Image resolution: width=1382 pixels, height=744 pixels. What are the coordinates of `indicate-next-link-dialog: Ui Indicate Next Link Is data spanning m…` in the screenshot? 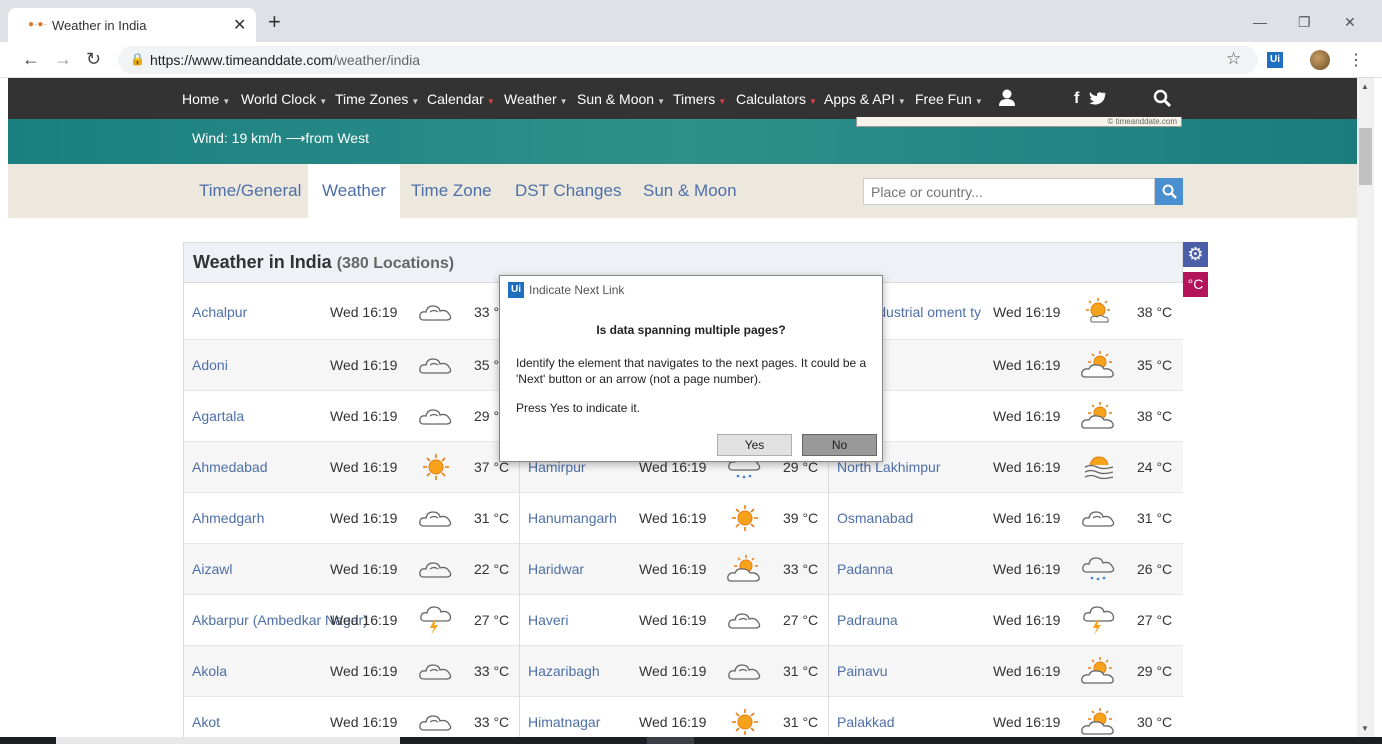 It's located at (691, 368).